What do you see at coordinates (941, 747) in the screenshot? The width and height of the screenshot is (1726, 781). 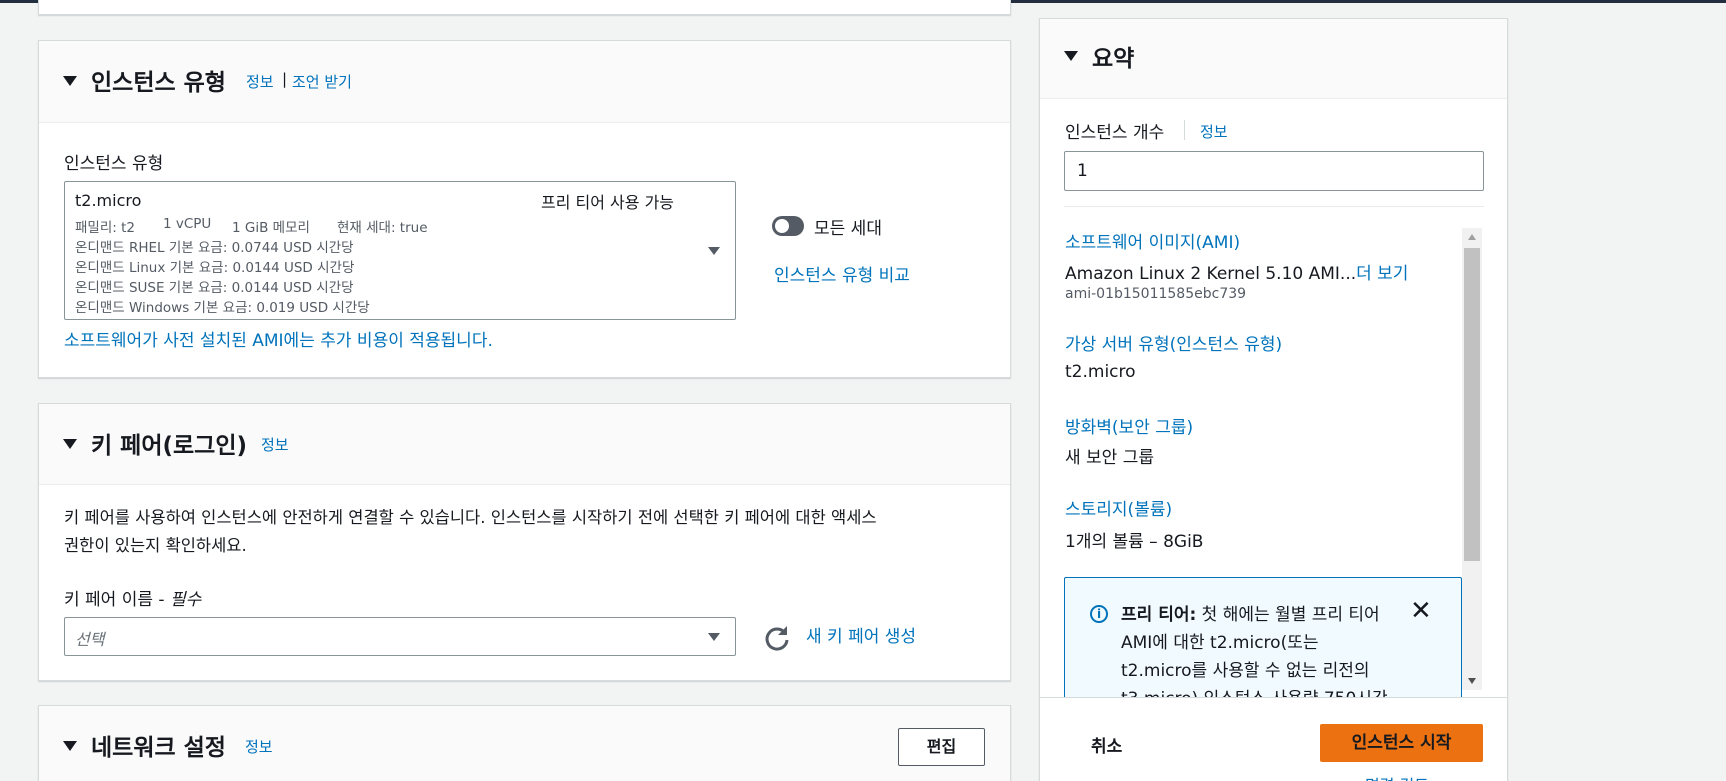 I see `edit-button: 편집` at bounding box center [941, 747].